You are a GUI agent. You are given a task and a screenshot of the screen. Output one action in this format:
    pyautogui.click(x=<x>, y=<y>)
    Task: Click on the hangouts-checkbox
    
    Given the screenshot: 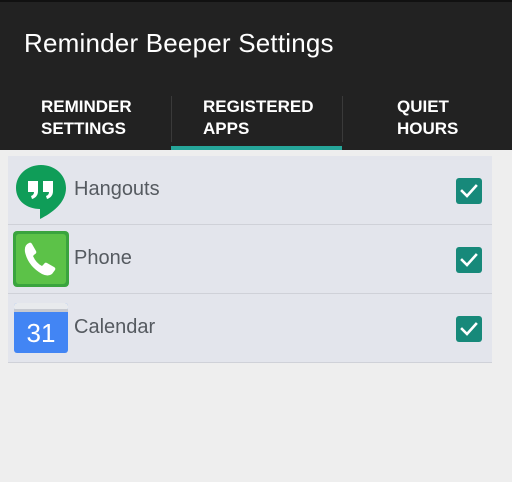 What is the action you would take?
    pyautogui.click(x=469, y=191)
    